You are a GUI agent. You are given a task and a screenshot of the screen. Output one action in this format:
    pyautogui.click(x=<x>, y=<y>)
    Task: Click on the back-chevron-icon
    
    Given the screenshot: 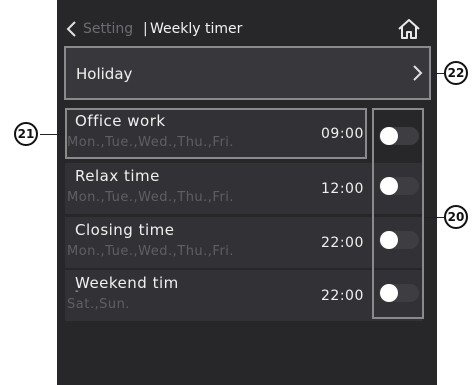 What is the action you would take?
    pyautogui.click(x=72, y=29)
    